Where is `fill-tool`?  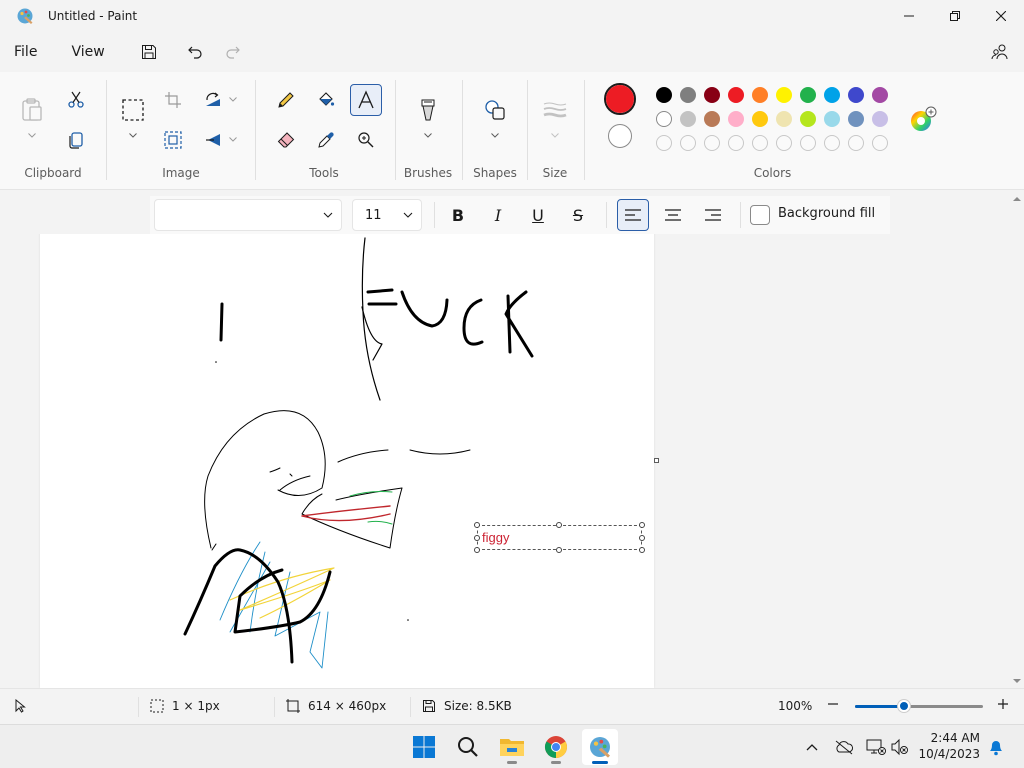 fill-tool is located at coordinates (326, 100).